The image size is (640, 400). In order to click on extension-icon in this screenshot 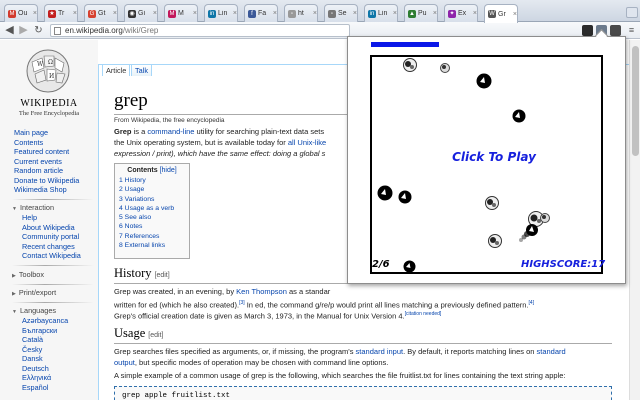, I will do `click(587, 30)`.